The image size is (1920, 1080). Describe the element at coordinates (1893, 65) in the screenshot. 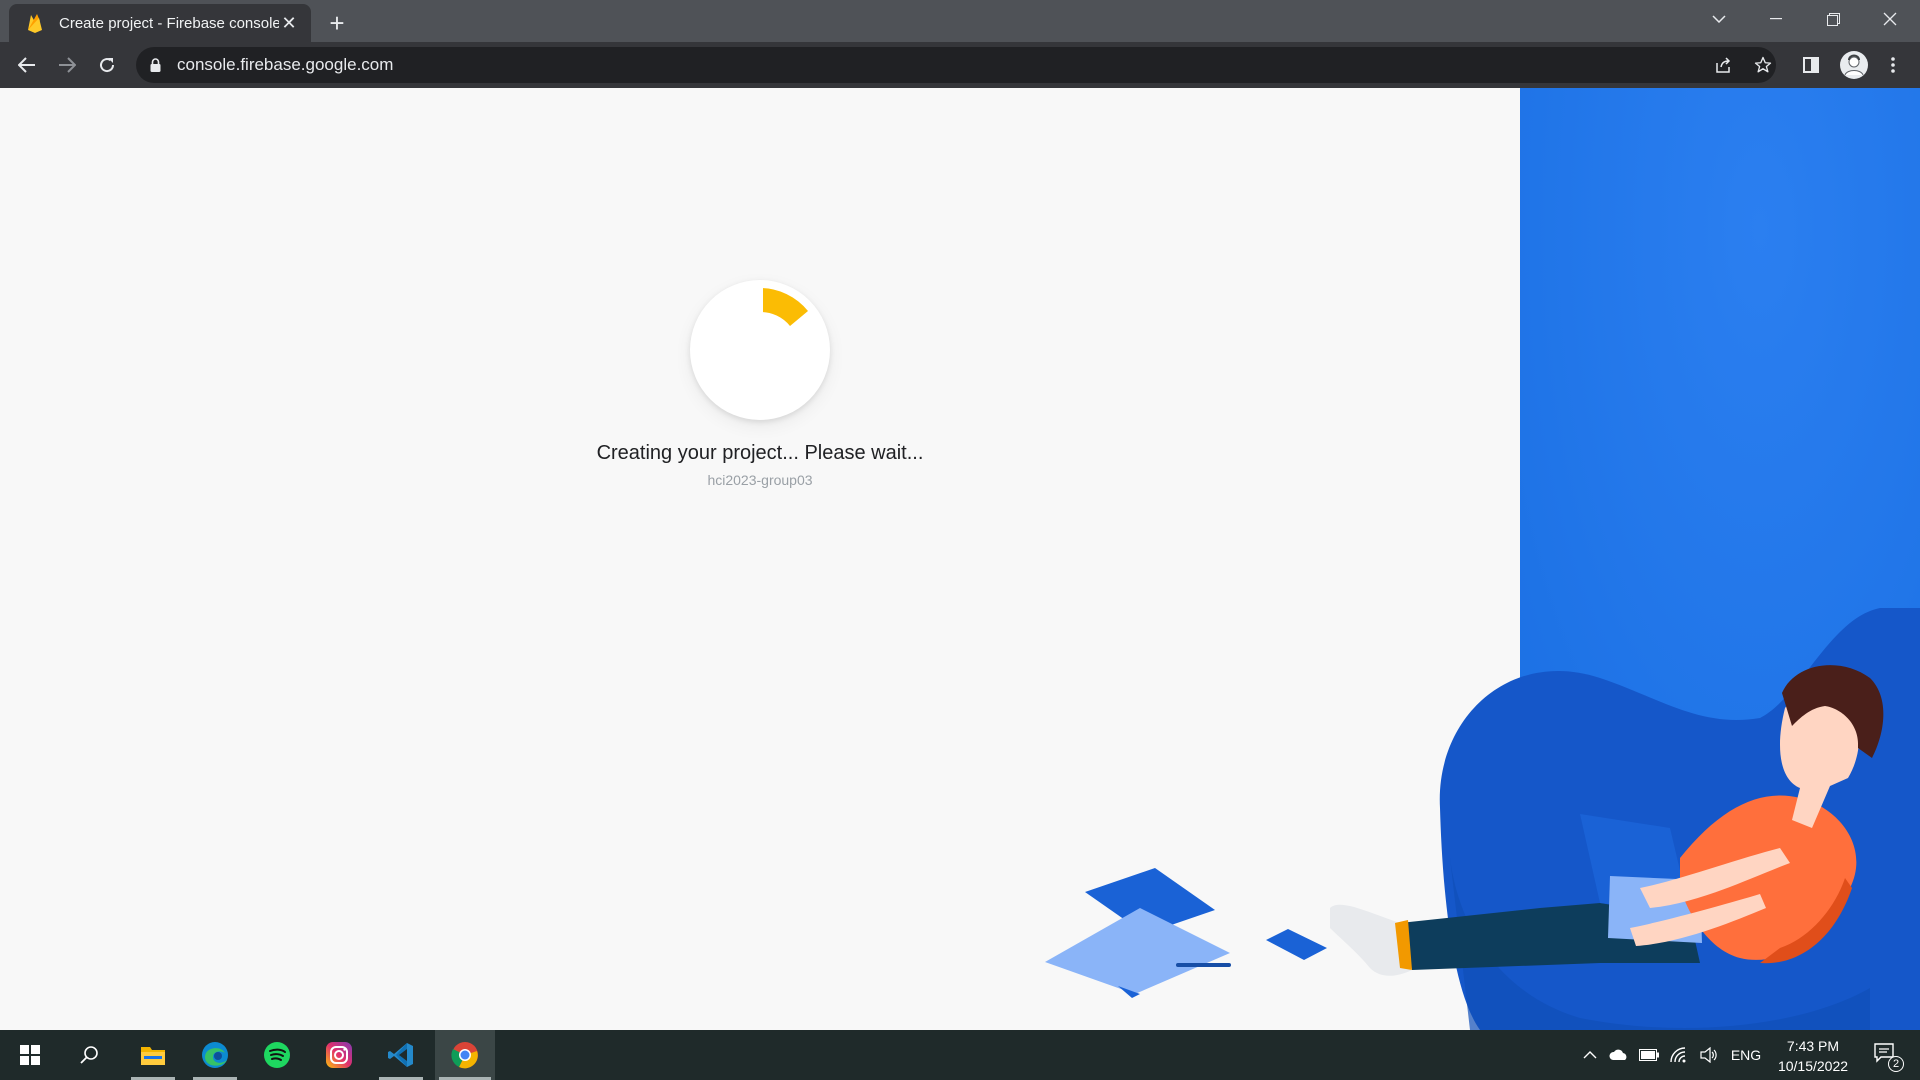

I see `kebab-menu-icon` at that location.